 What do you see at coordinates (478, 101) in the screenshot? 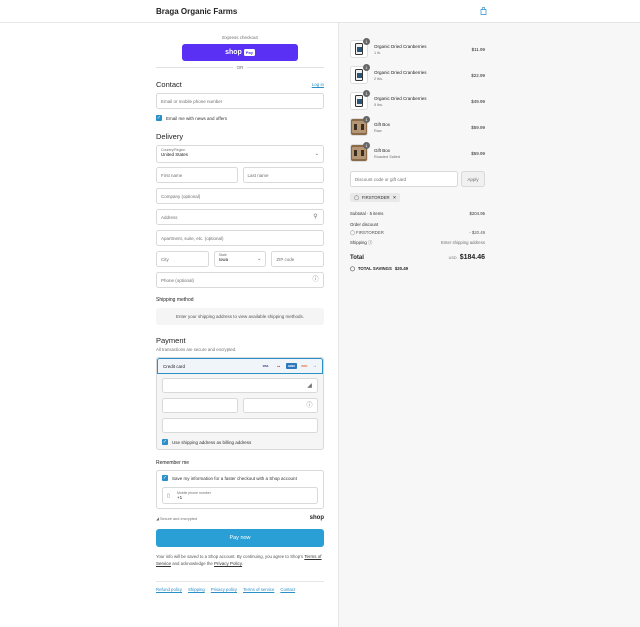
I see `product-price: $49.99` at bounding box center [478, 101].